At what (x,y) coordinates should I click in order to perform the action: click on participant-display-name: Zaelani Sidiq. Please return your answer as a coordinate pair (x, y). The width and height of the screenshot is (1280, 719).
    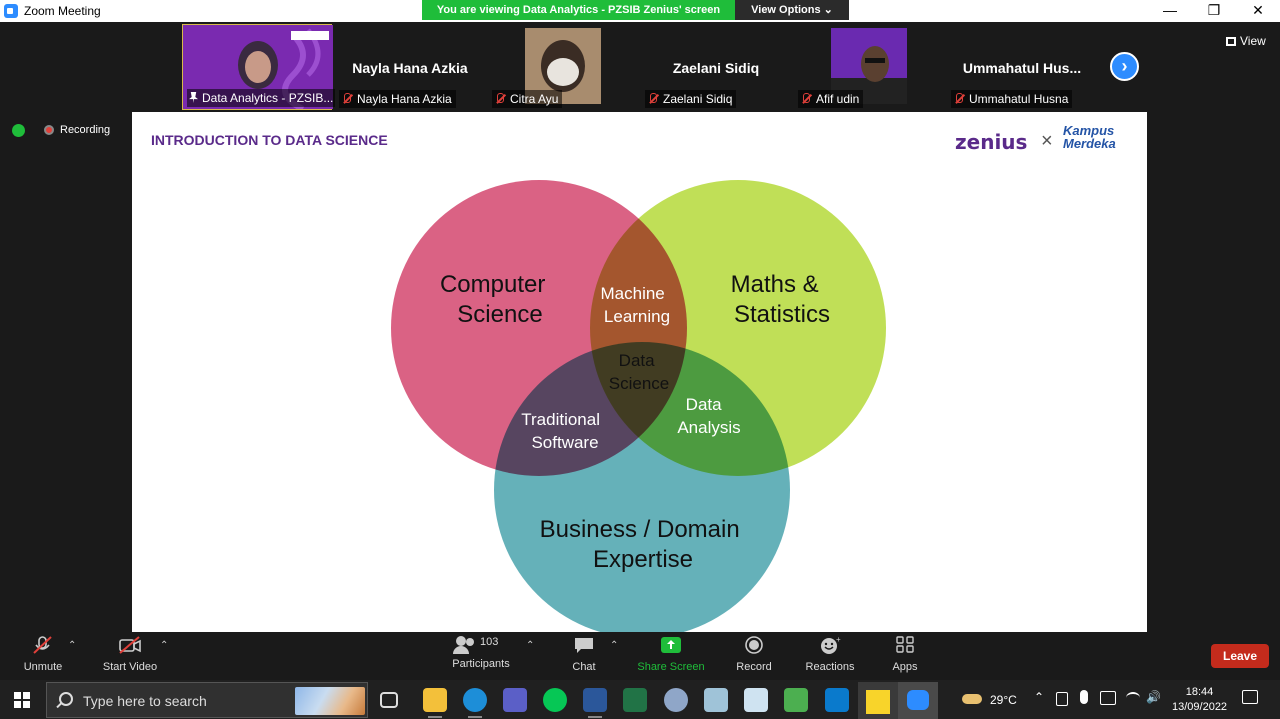
    Looking at the image, I should click on (716, 68).